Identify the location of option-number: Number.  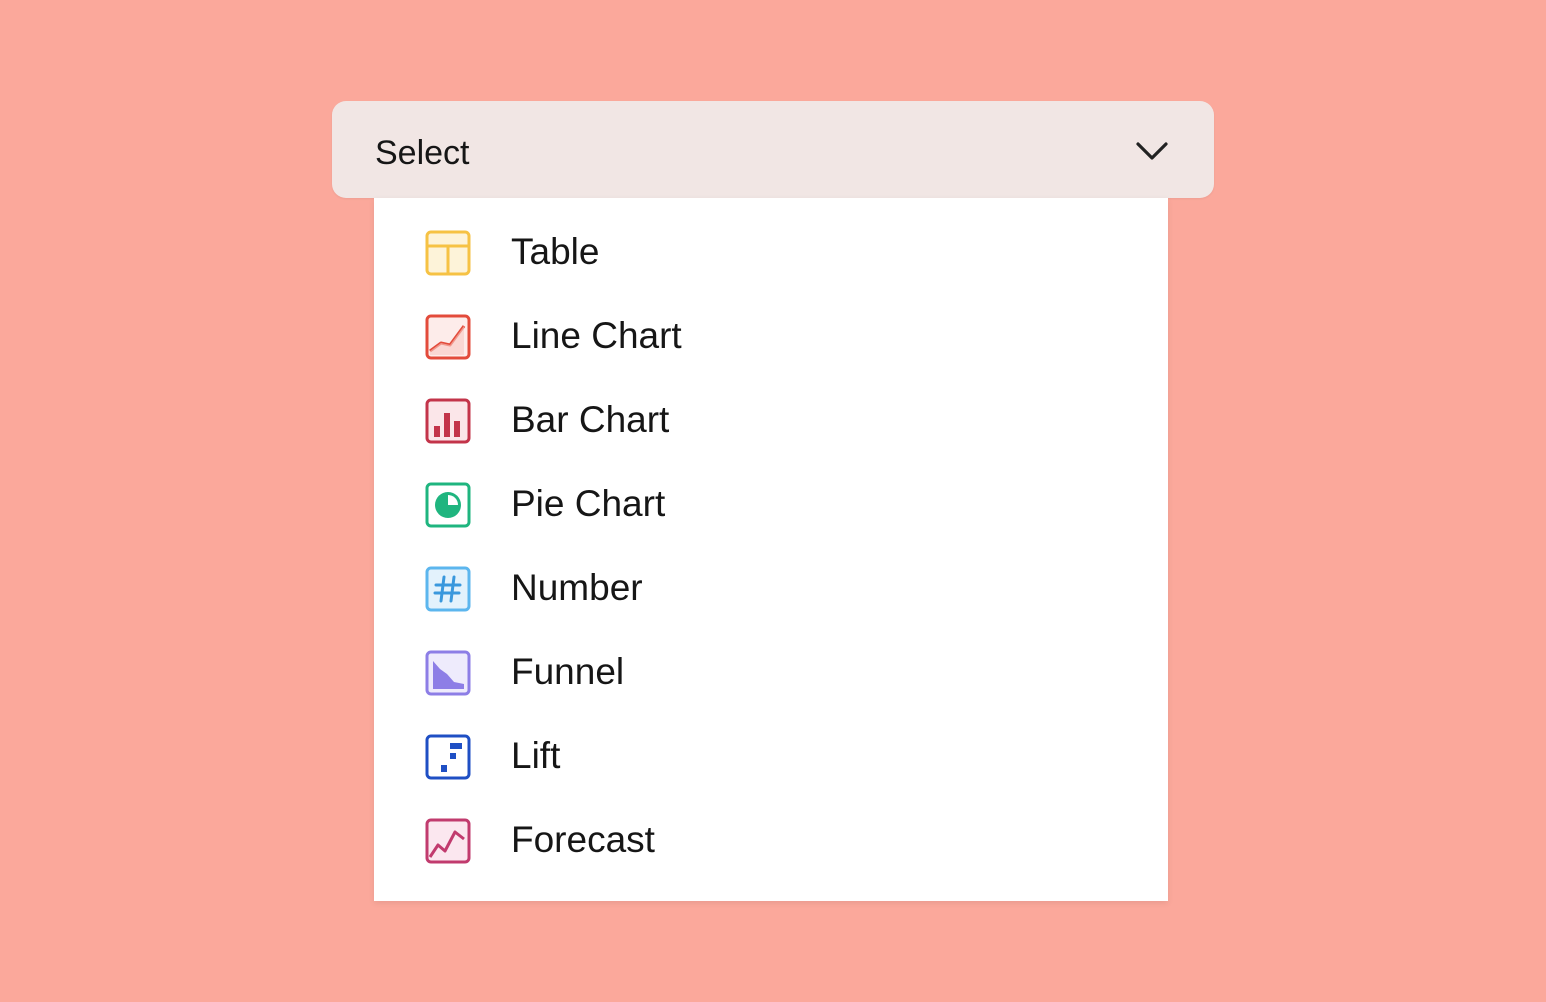
(771, 590).